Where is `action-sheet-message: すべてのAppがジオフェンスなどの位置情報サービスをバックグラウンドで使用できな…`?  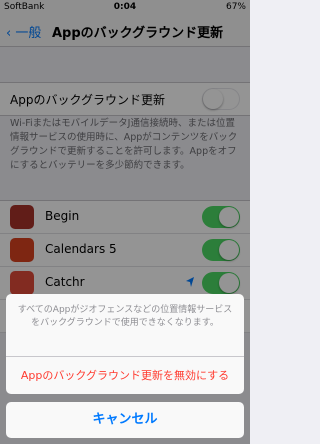
action-sheet-message: すべてのAppがジオフェンスなどの位置情報サービスをバックグラウンドで使用できな… is located at coordinates (125, 316).